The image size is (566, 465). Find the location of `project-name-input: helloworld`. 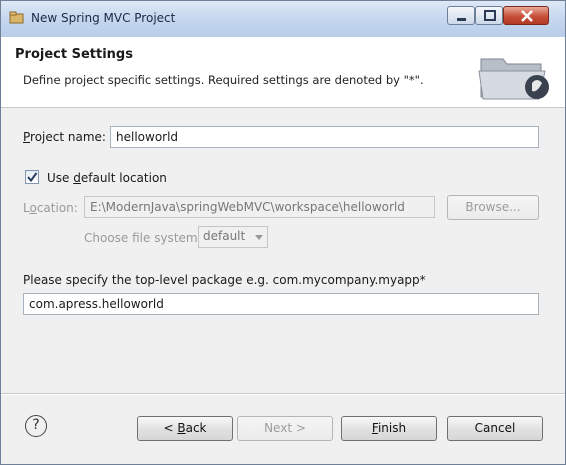

project-name-input: helloworld is located at coordinates (324, 137).